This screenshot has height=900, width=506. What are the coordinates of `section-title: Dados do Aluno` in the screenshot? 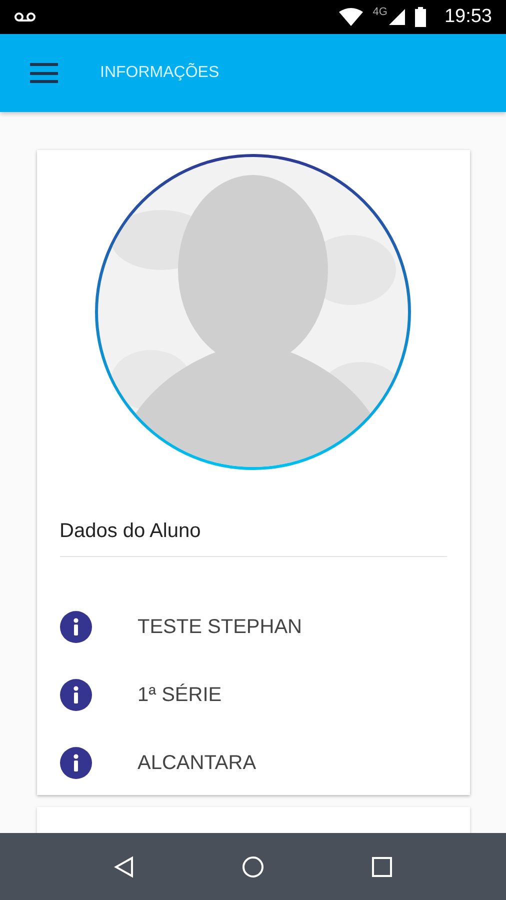 It's located at (253, 538).